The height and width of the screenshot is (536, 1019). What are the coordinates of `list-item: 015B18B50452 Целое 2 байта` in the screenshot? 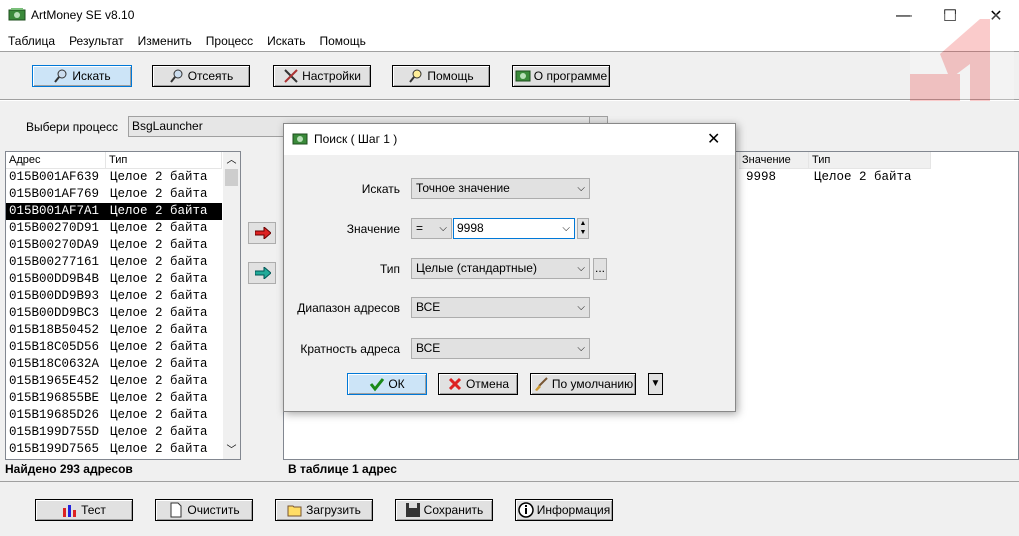 It's located at (114, 330).